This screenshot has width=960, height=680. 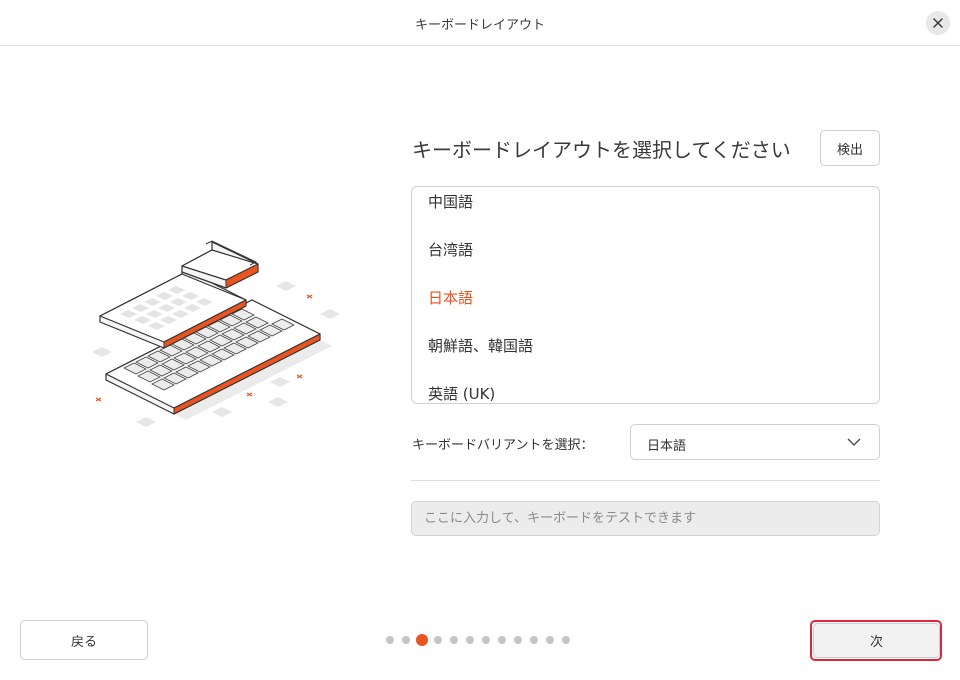 What do you see at coordinates (755, 442) in the screenshot?
I see `variant-dropdown: 日本語` at bounding box center [755, 442].